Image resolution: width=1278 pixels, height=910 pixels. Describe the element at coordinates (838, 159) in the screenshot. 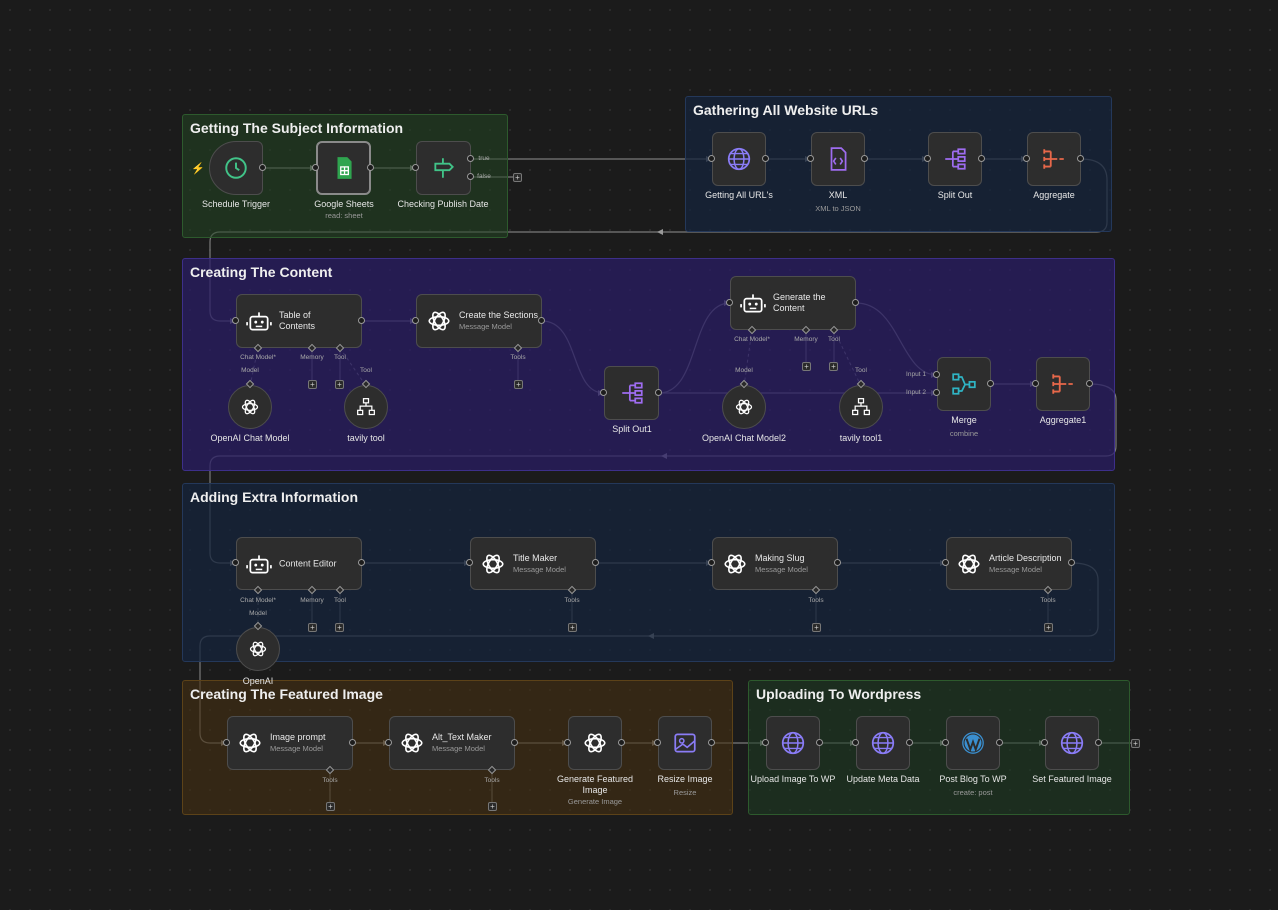

I see `xml-node` at that location.